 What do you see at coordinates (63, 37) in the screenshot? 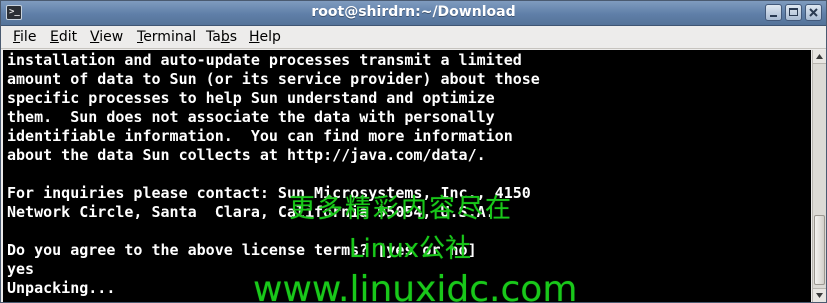
I see `menu-edit: Edit` at bounding box center [63, 37].